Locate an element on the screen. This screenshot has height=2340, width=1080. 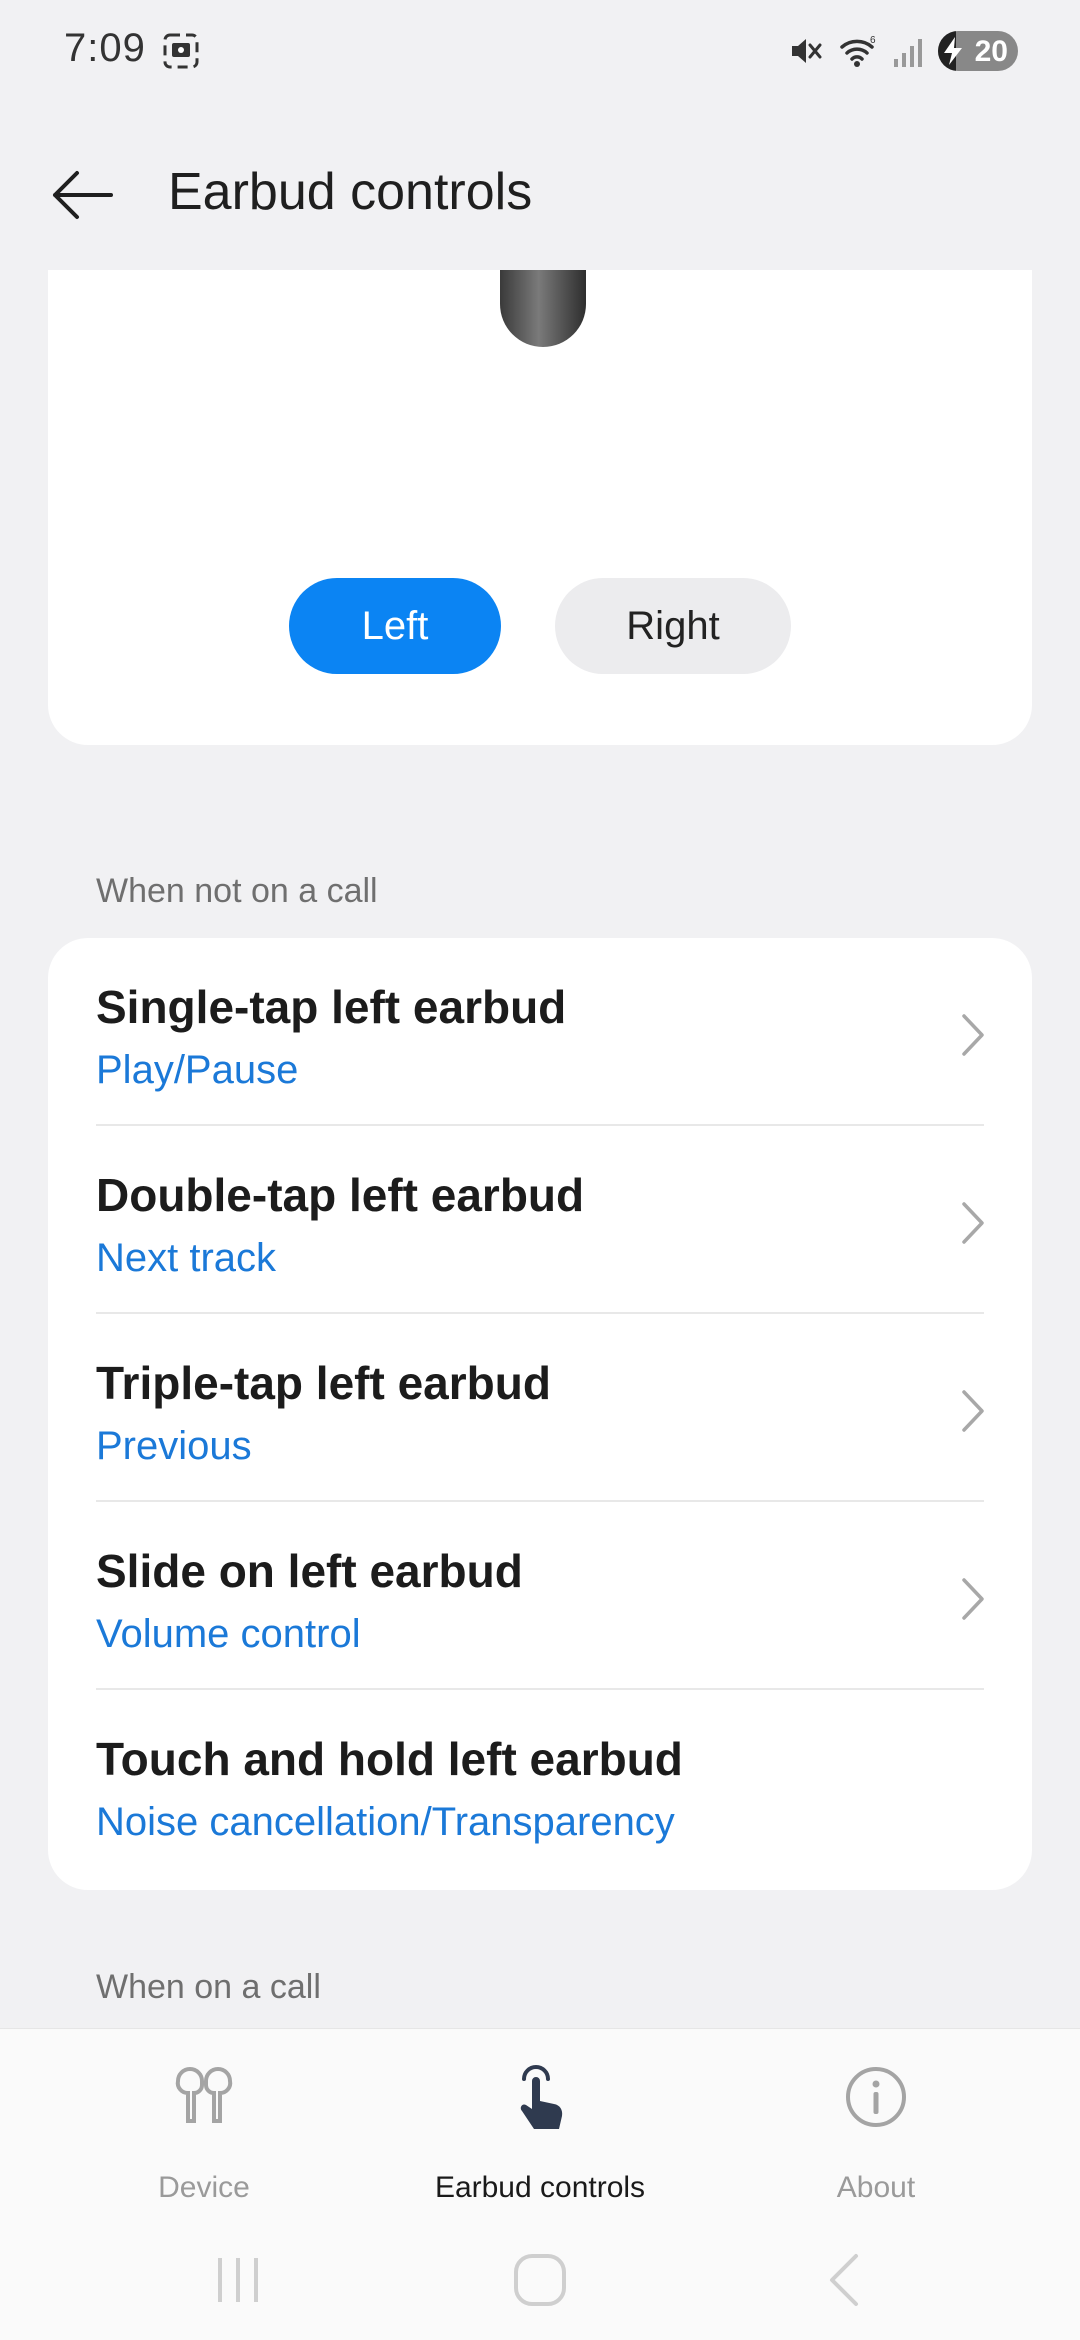
svg-text: 6 is located at coordinates (873, 40).